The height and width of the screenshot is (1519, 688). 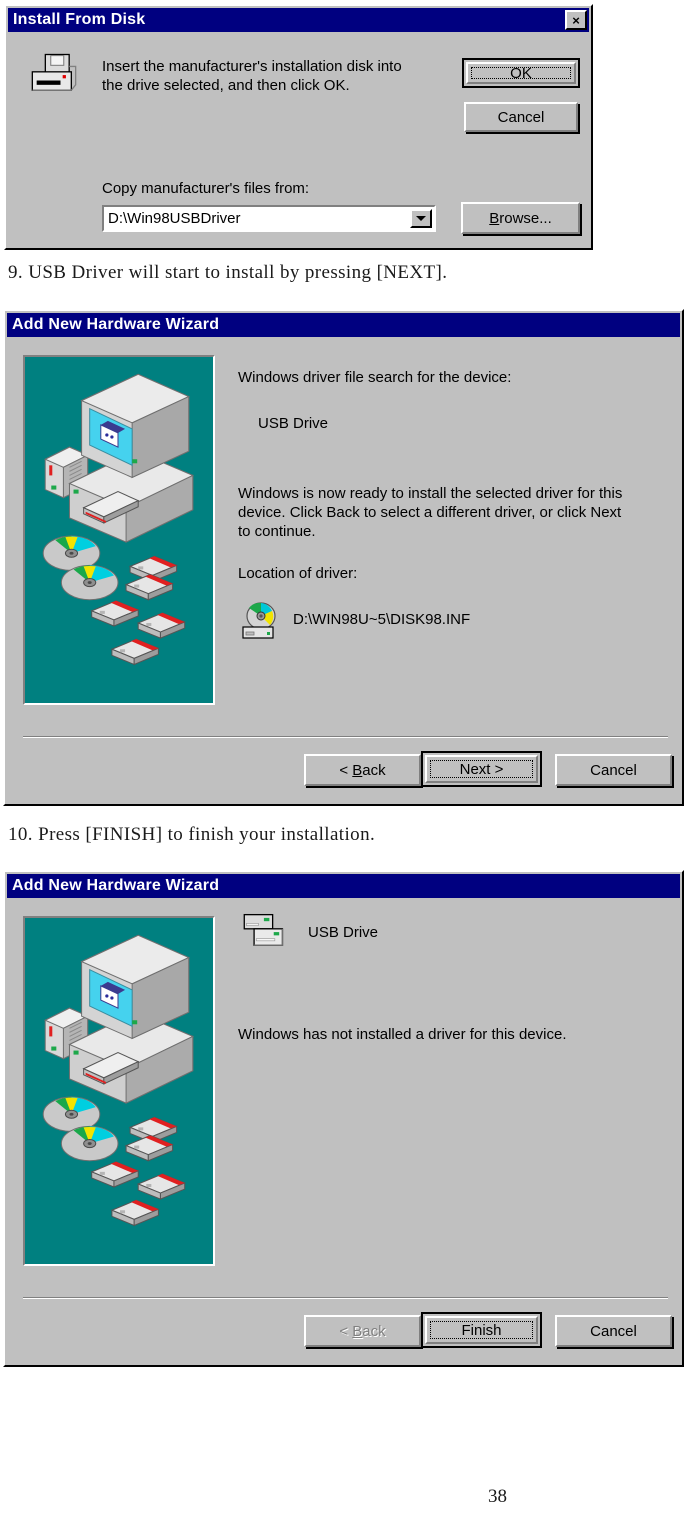 I want to click on floppy-disk-drive-icon, so click(x=54, y=74).